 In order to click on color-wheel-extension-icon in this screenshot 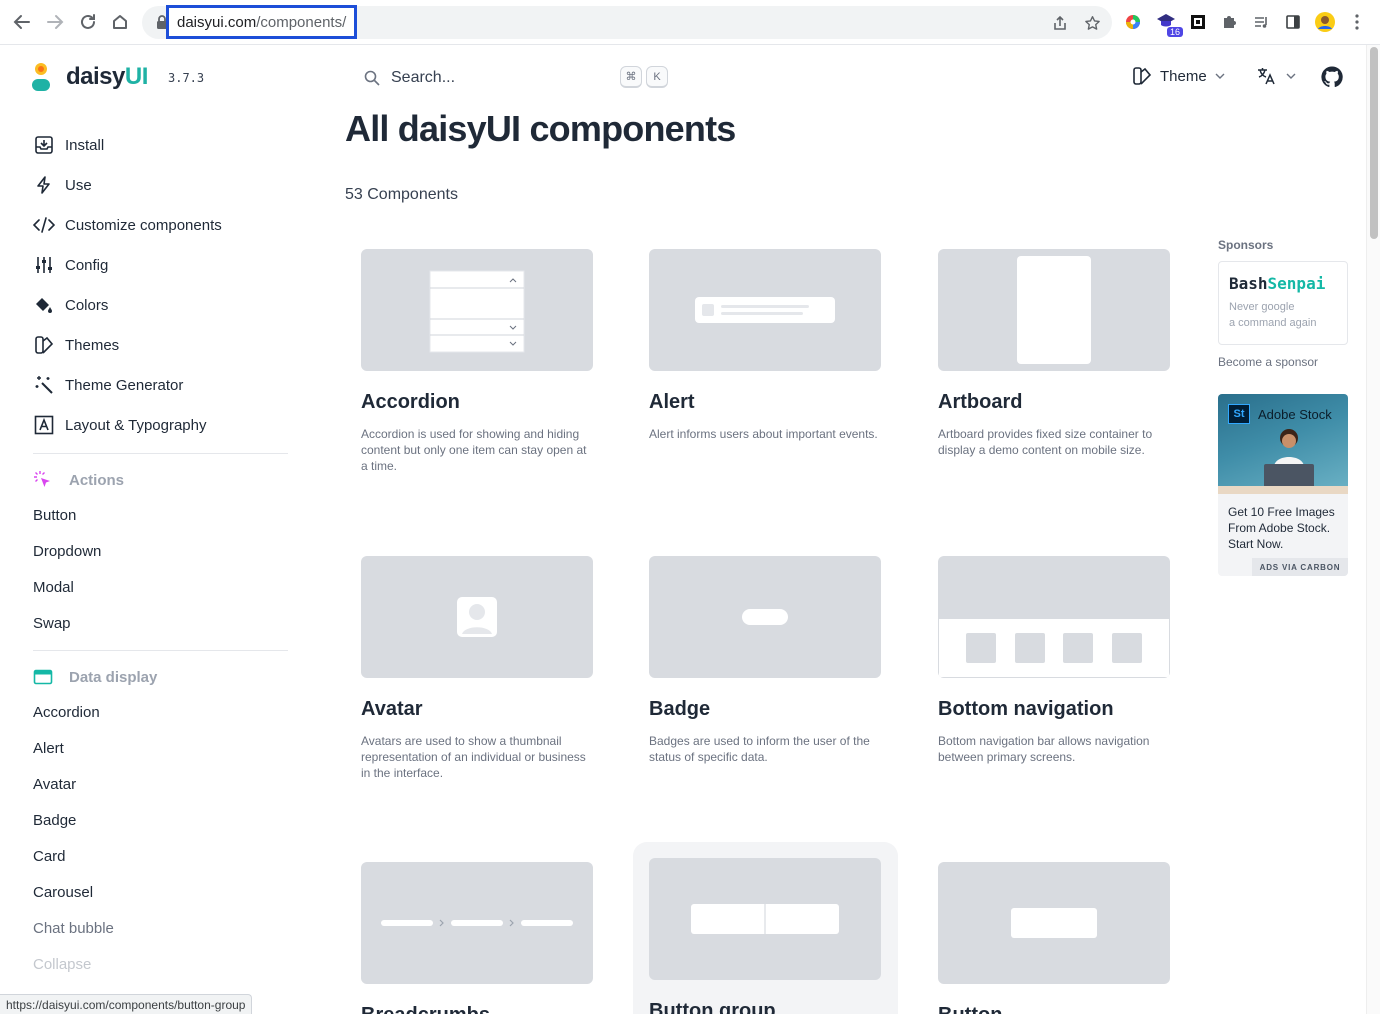, I will do `click(1133, 22)`.